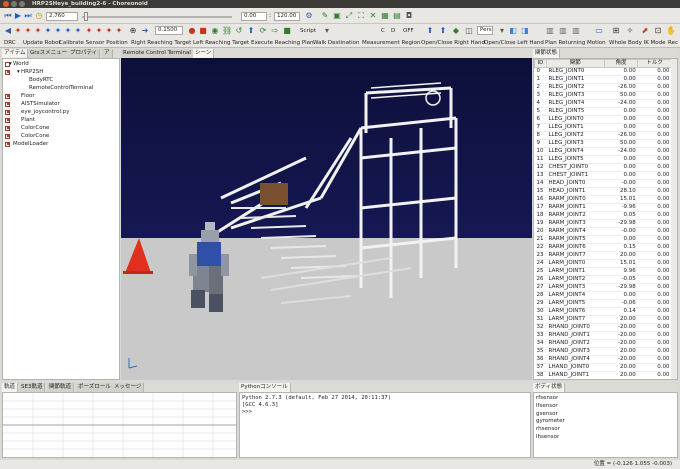 This screenshot has height=469, width=680. I want to click on red-arrow-icon: ⬈, so click(645, 31).